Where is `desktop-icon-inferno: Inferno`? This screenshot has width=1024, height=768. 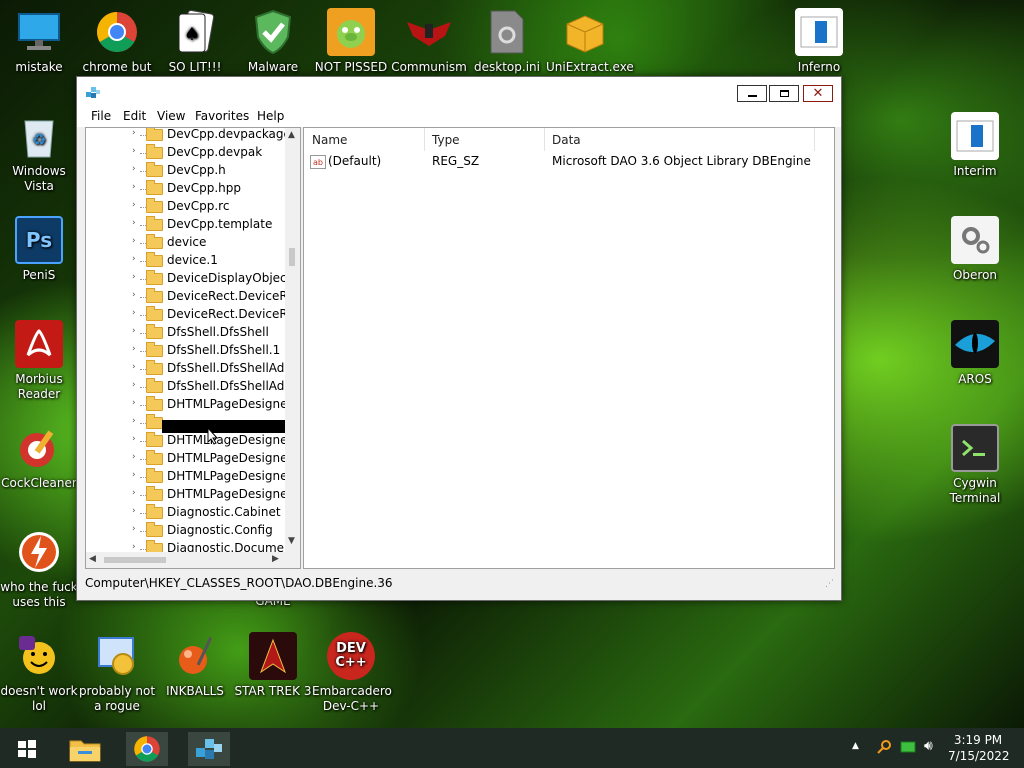
desktop-icon-inferno: Inferno is located at coordinates (819, 41).